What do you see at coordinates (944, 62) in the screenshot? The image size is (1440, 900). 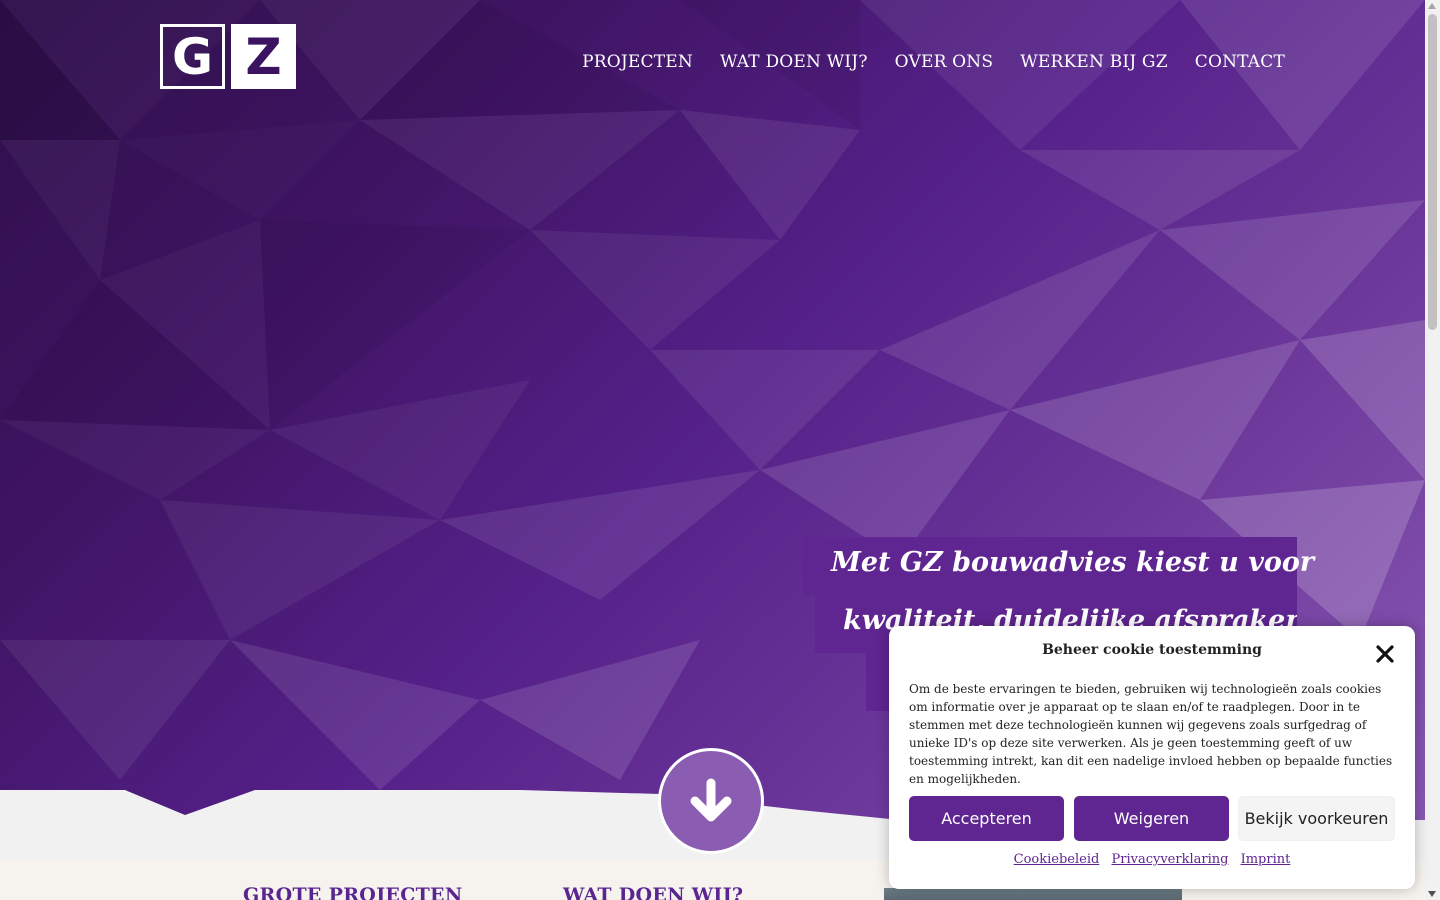 I see `nav-over-ons: OVER ONS` at bounding box center [944, 62].